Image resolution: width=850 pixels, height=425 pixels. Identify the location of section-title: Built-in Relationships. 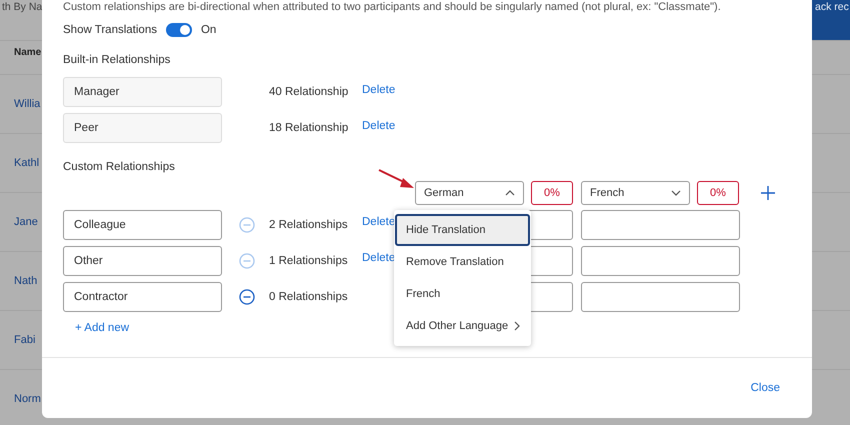
(117, 60).